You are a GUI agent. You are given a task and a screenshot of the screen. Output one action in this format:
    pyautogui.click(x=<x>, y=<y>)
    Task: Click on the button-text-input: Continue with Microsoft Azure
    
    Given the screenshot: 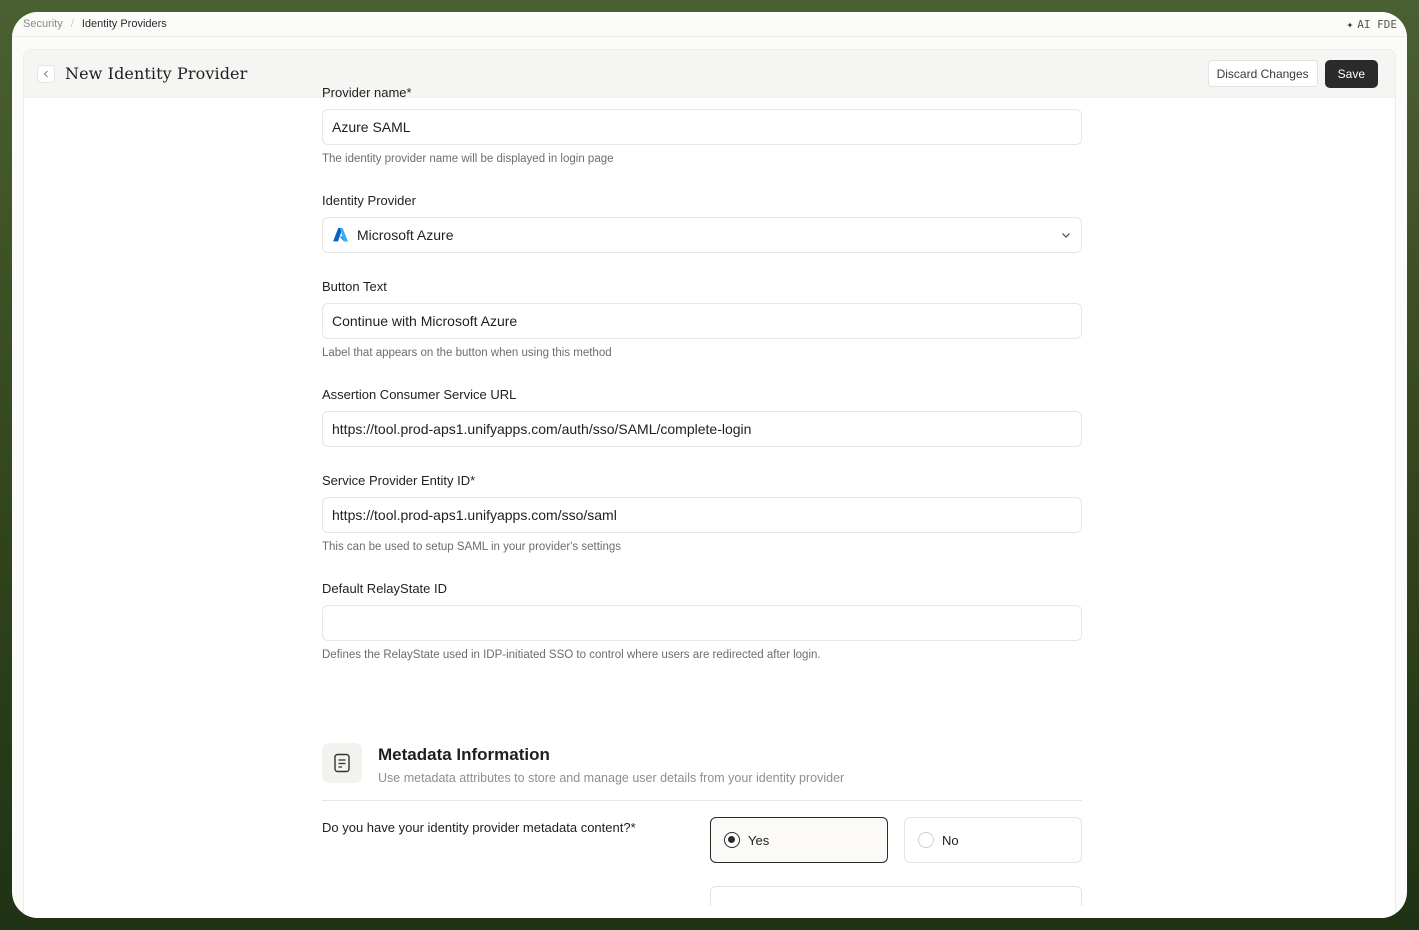 What is the action you would take?
    pyautogui.click(x=702, y=321)
    